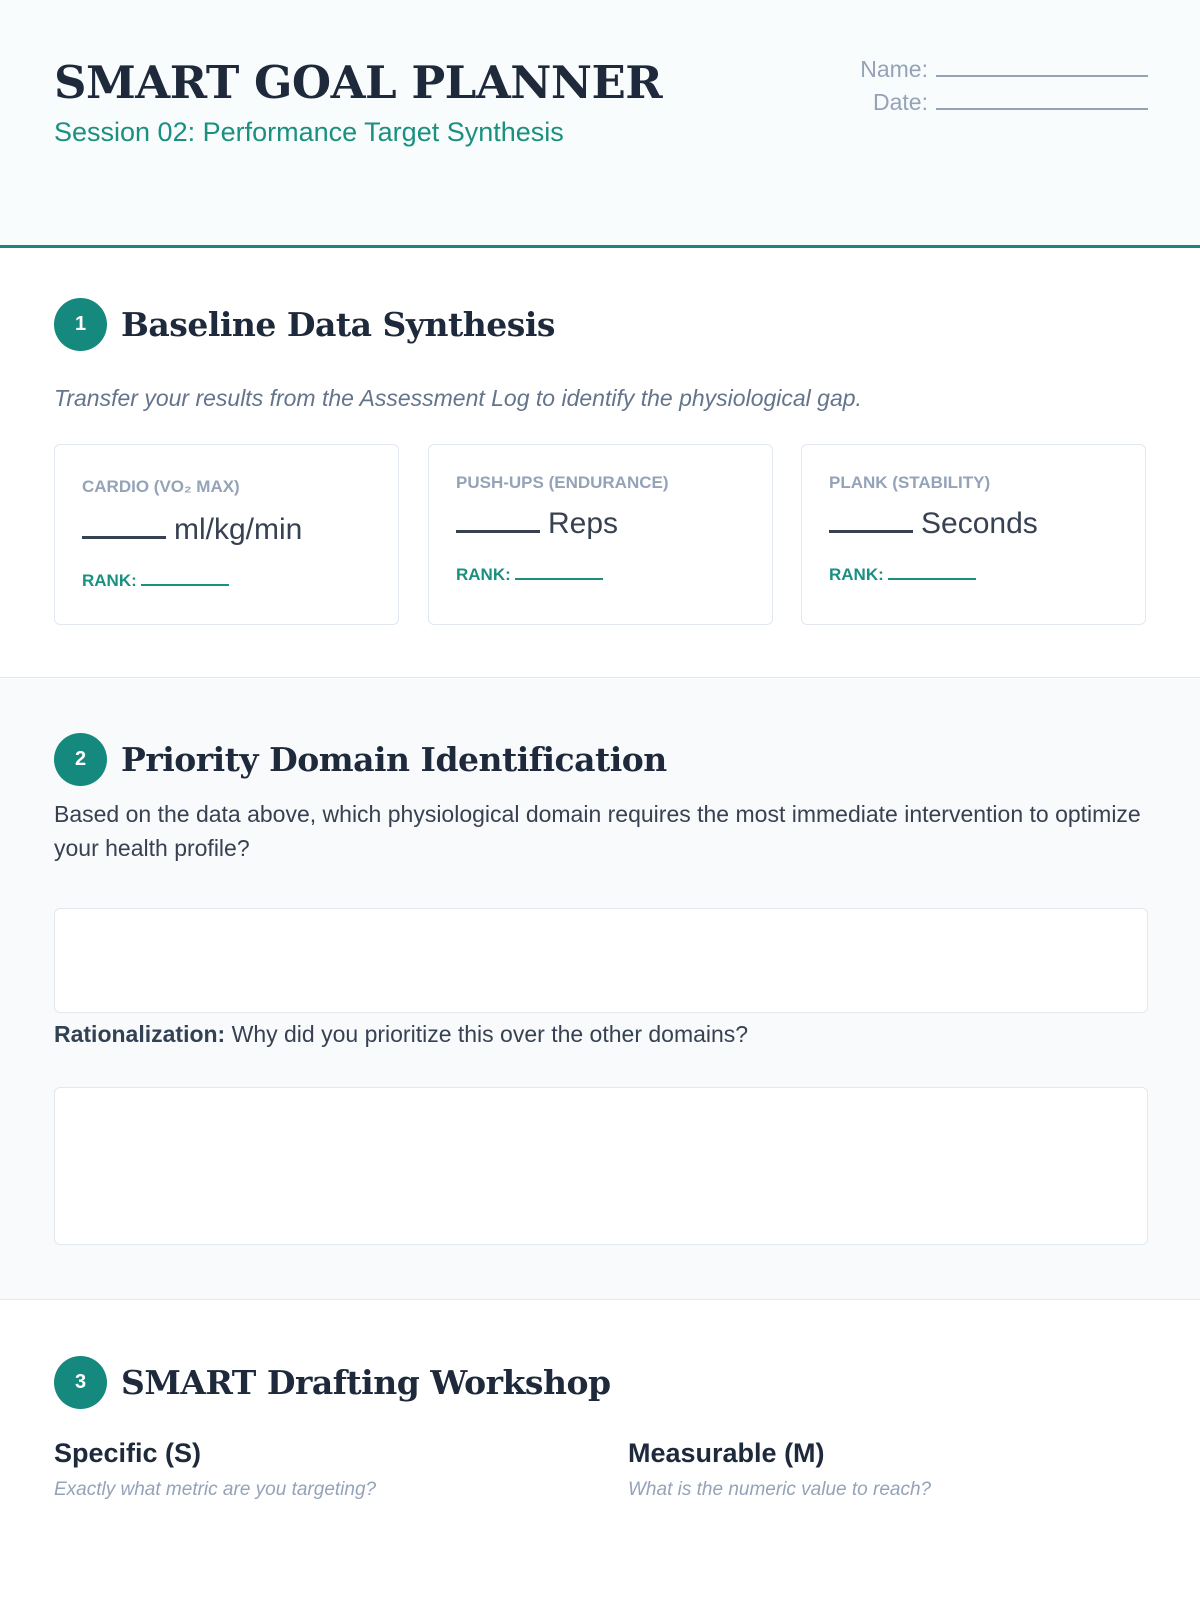  What do you see at coordinates (780, 1489) in the screenshot?
I see `column-hint: What is the numeric value to reach?` at bounding box center [780, 1489].